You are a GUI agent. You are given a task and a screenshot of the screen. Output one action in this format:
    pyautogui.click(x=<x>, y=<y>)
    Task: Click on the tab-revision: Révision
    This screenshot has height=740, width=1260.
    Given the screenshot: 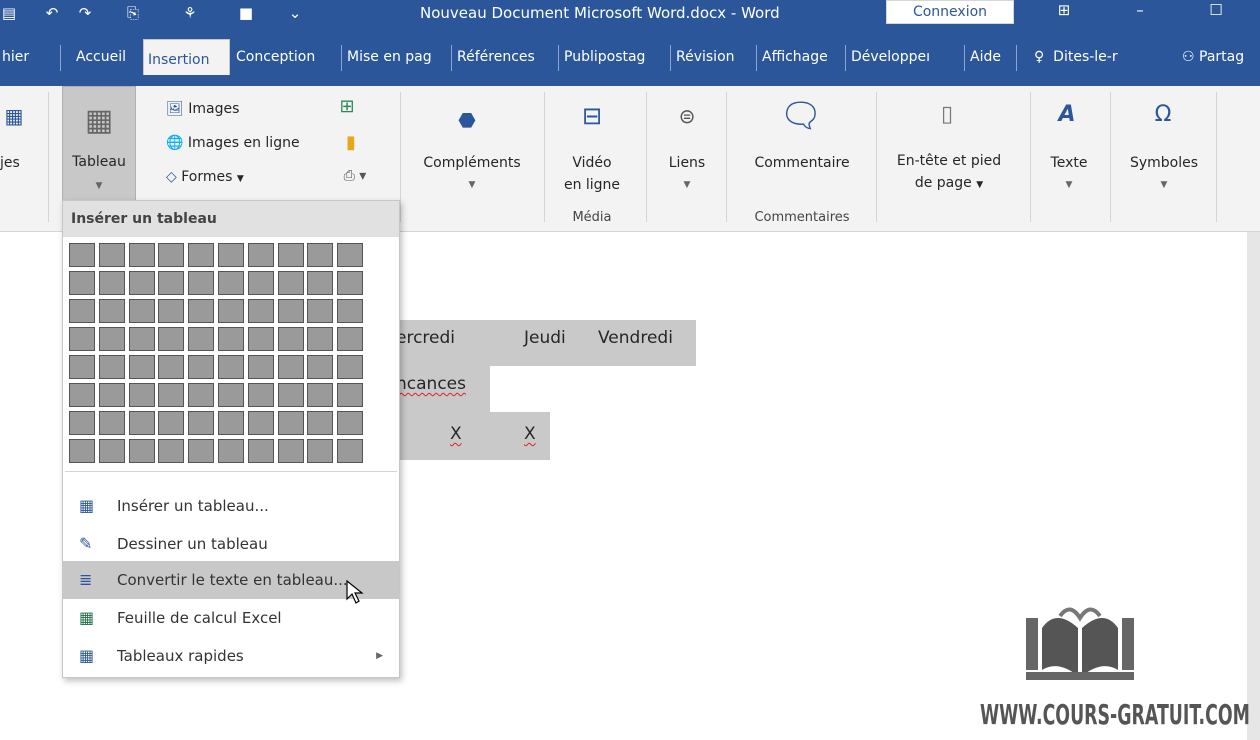 What is the action you would take?
    pyautogui.click(x=714, y=58)
    